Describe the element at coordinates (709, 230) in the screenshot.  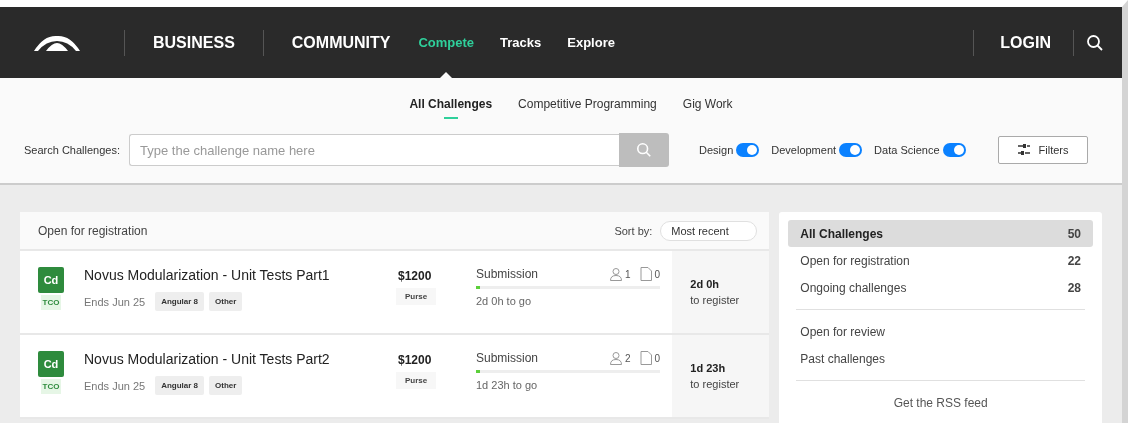
I see `sort-dropdown: Most recent` at that location.